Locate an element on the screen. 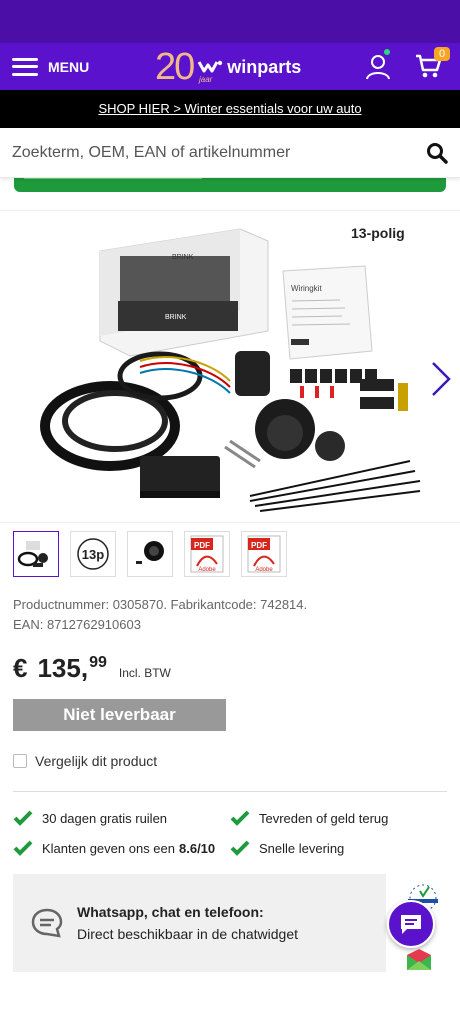 This screenshot has width=460, height=1024. site-header: MENU 20 jaar winparts 0 is located at coordinates (230, 66).